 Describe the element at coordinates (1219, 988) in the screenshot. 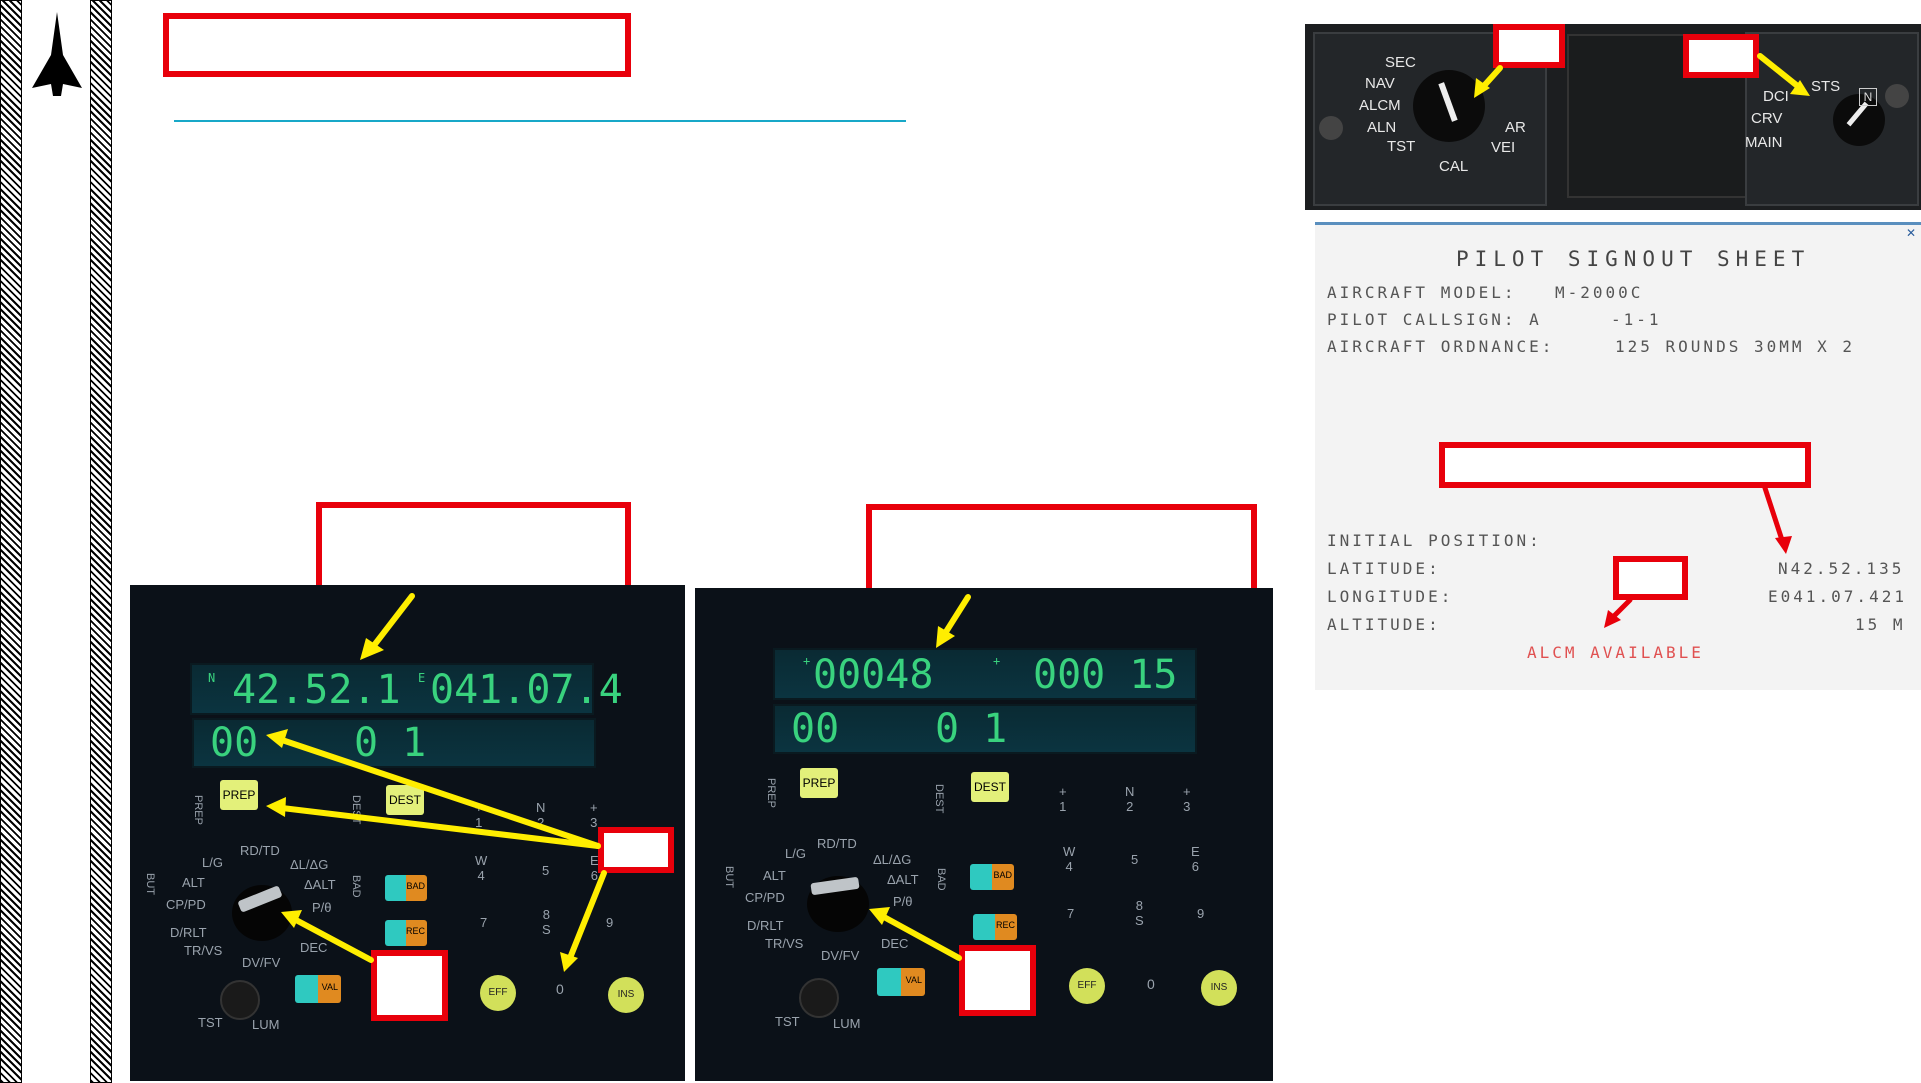

I see `right-ins-button: INS` at that location.